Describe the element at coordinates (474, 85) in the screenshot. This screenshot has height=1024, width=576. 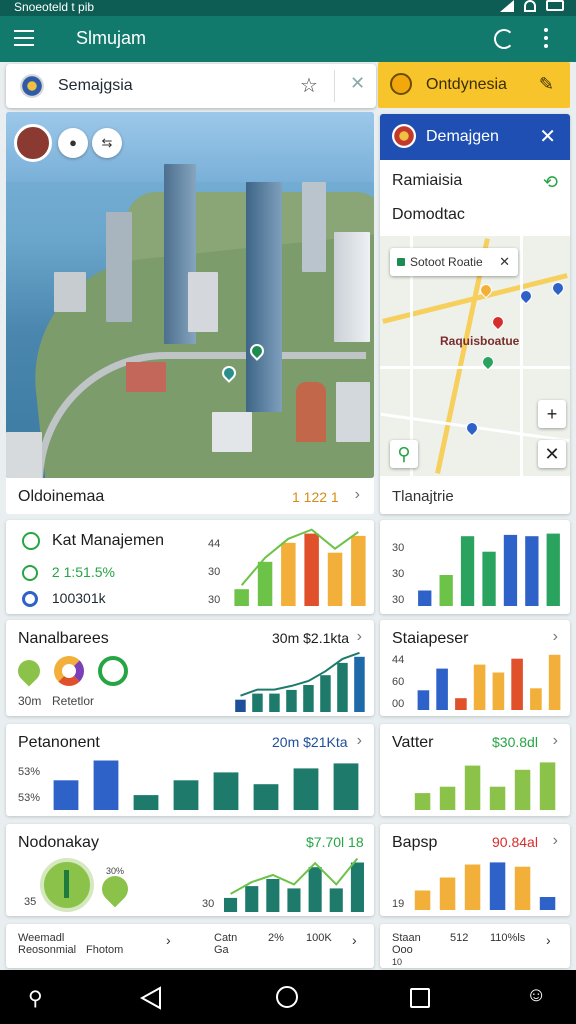
I see `region-chip: Ontdynesia ✎` at that location.